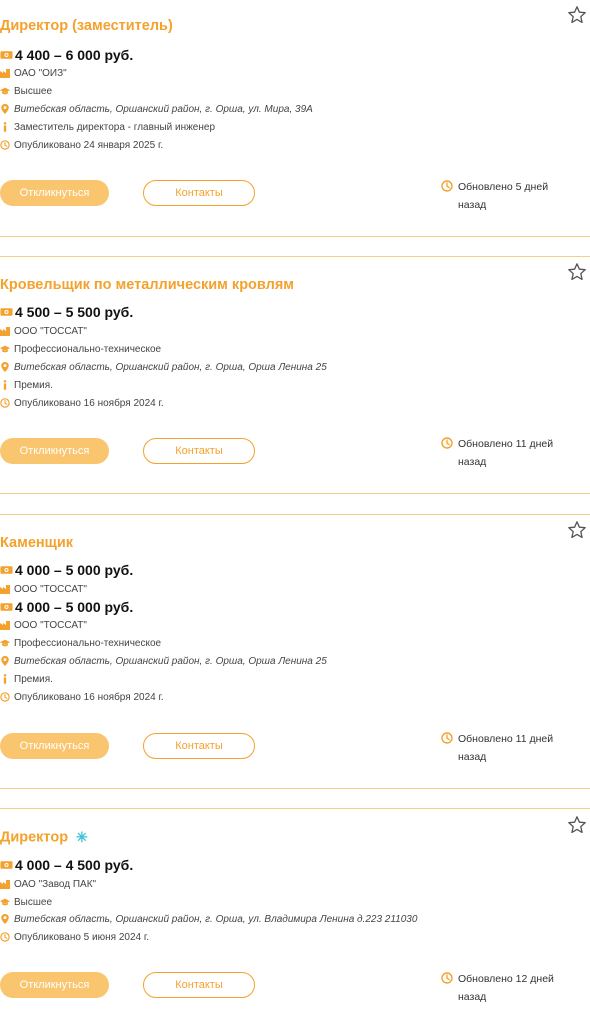 The width and height of the screenshot is (590, 1026). Describe the element at coordinates (36, 543) in the screenshot. I see `vacancy-title: Каменщик` at that location.